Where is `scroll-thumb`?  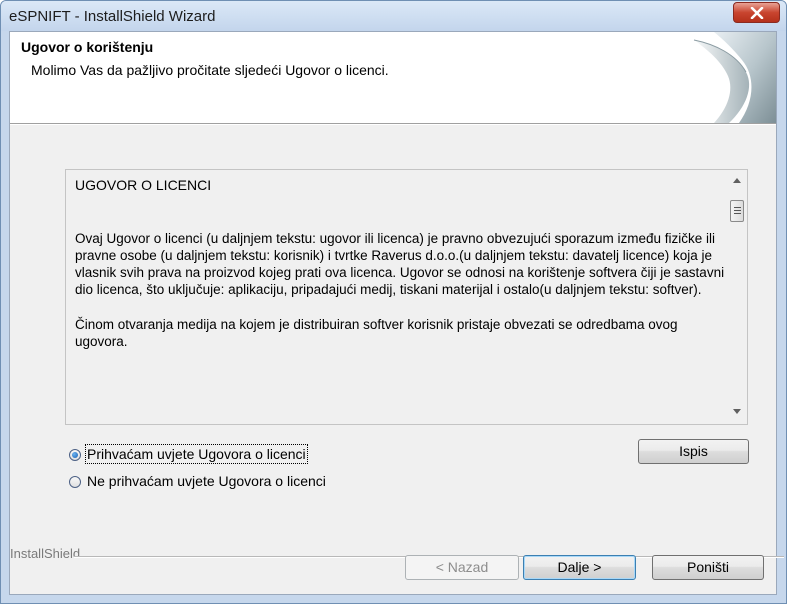 scroll-thumb is located at coordinates (737, 211).